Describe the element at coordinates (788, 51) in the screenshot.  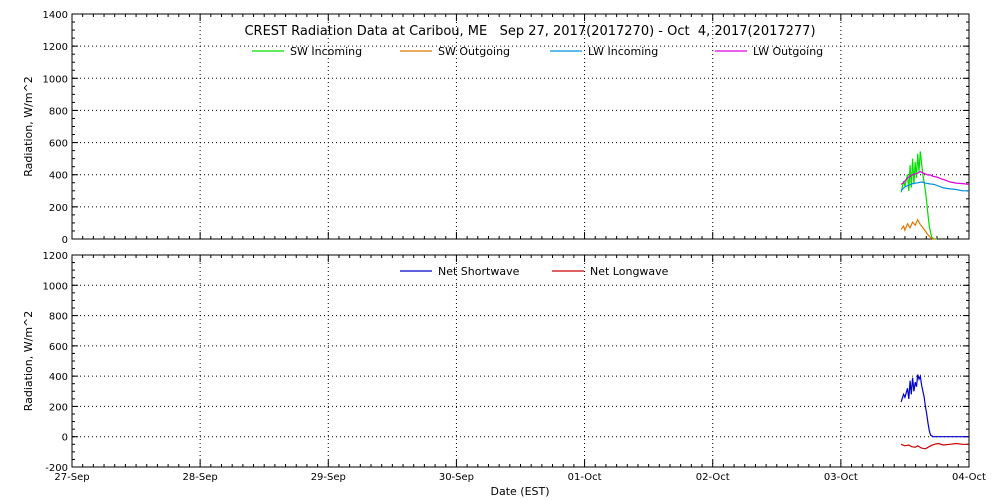
I see `legend-label-lw_out: LW Outgoing` at that location.